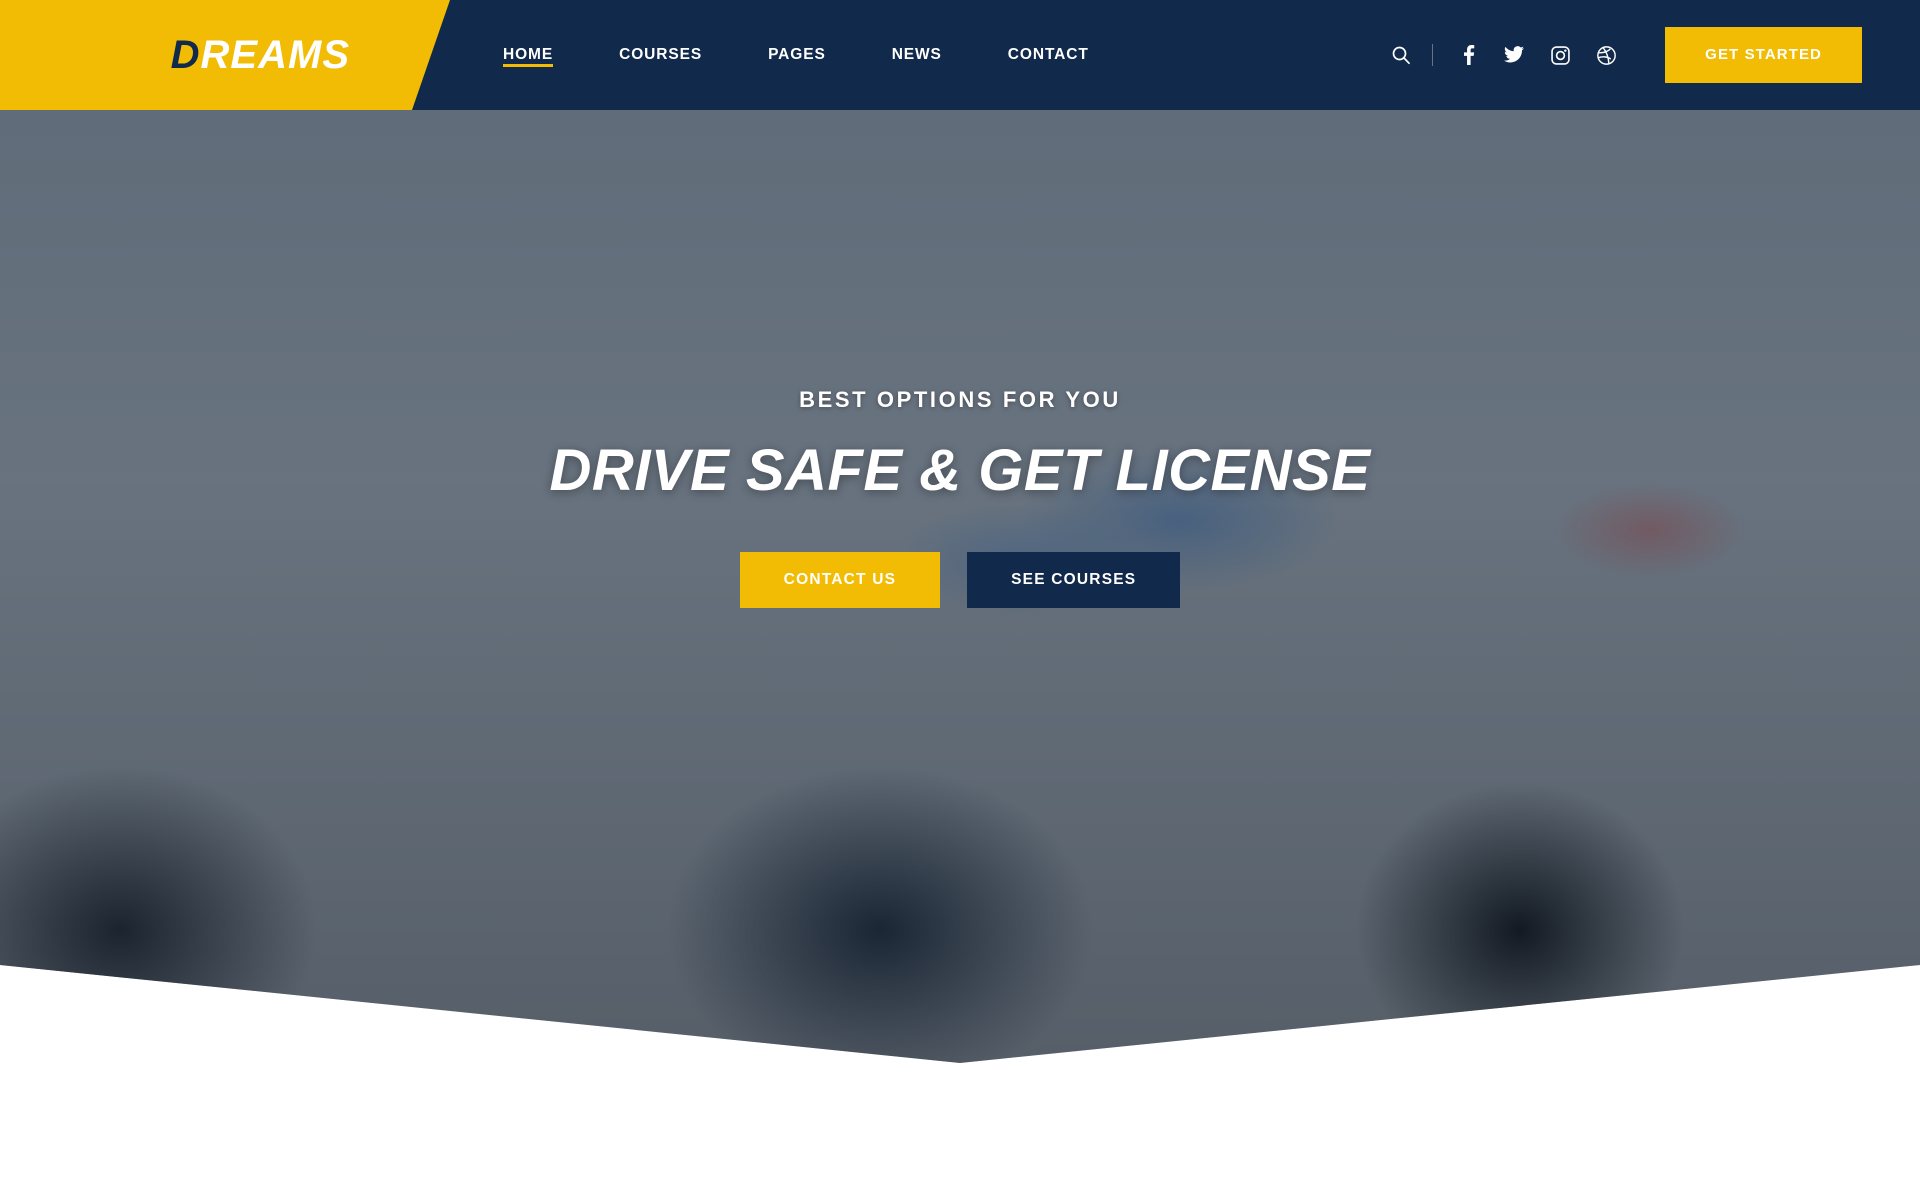  I want to click on get-started-button: GET STARTED, so click(1763, 55).